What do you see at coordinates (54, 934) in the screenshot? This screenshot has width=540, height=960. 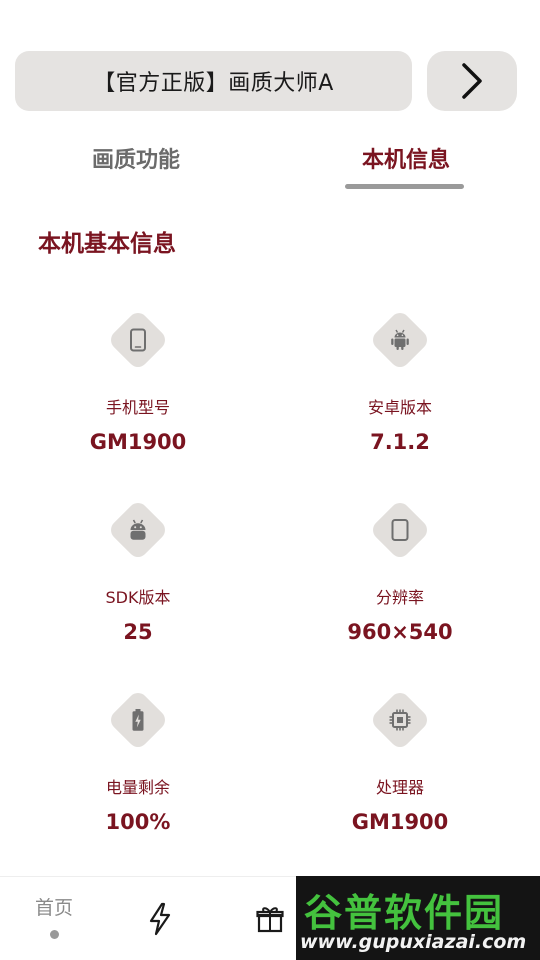 I see `home-icon` at bounding box center [54, 934].